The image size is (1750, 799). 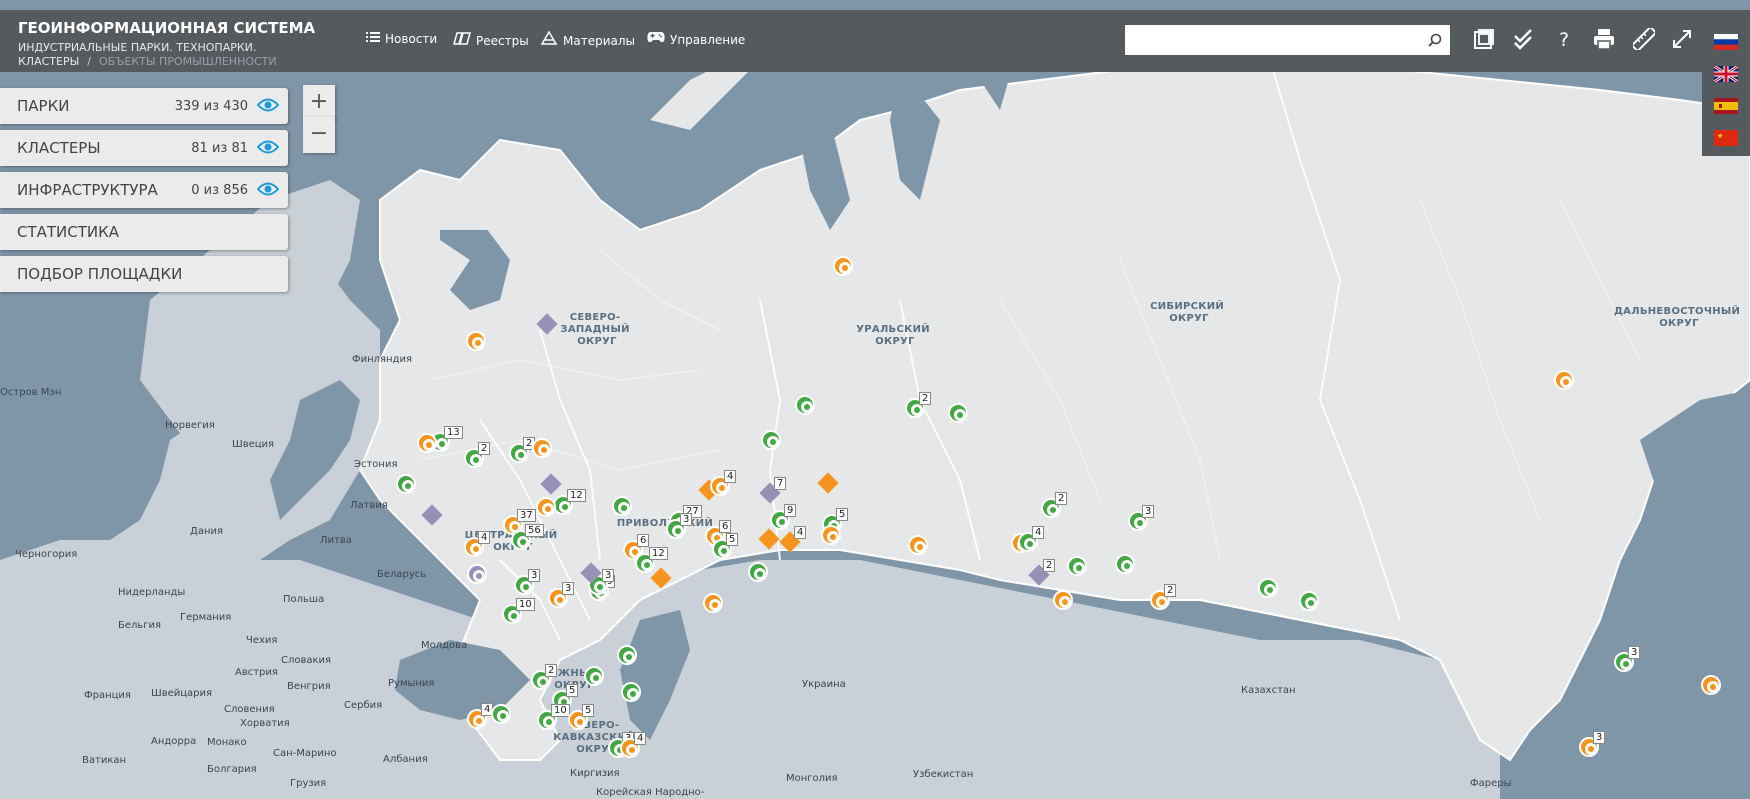 I want to click on check-all-icon, so click(x=1524, y=40).